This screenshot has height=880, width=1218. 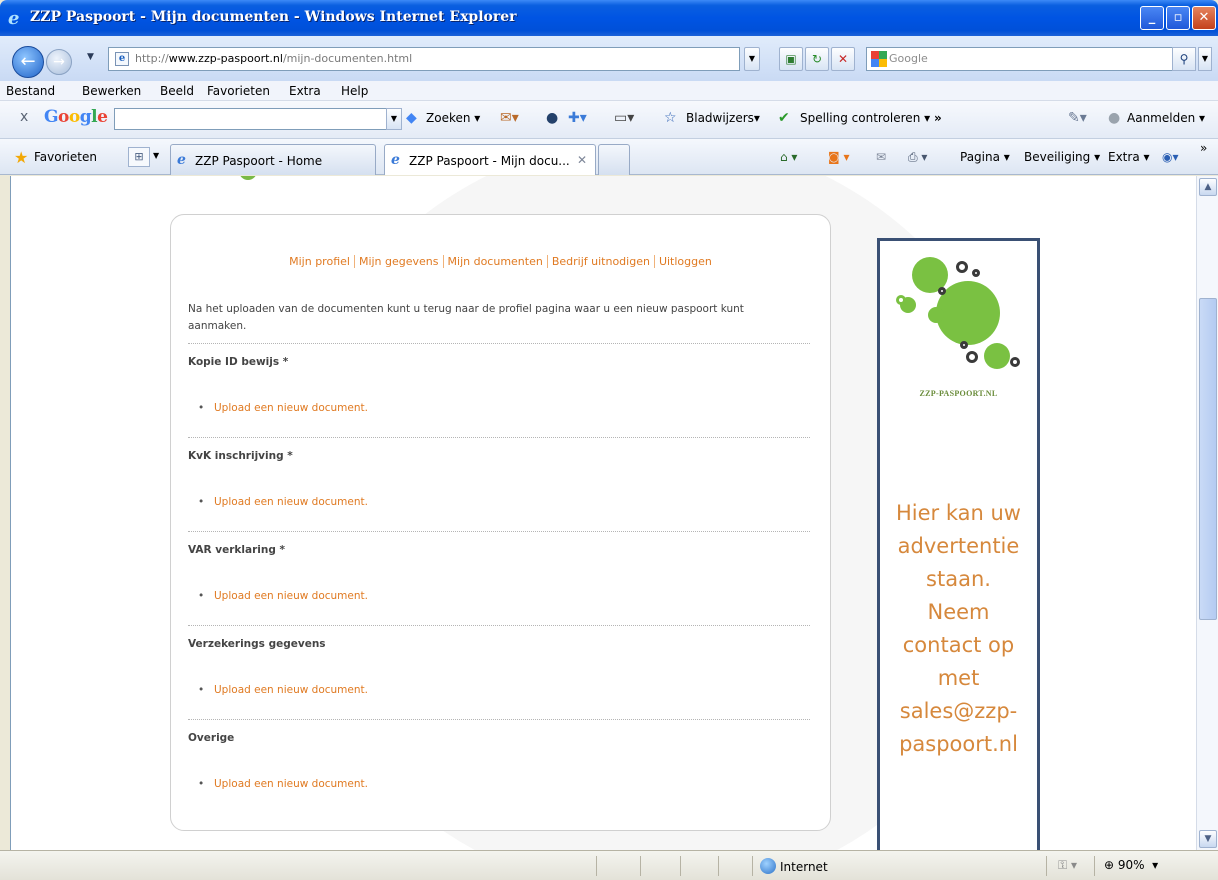 I want to click on popup-blocker-icon: ▭▾, so click(x=624, y=118).